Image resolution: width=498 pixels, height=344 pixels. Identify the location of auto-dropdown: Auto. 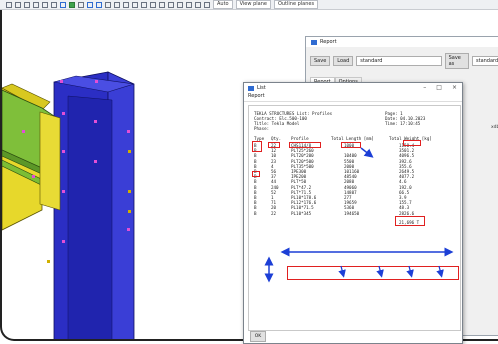
(223, 4).